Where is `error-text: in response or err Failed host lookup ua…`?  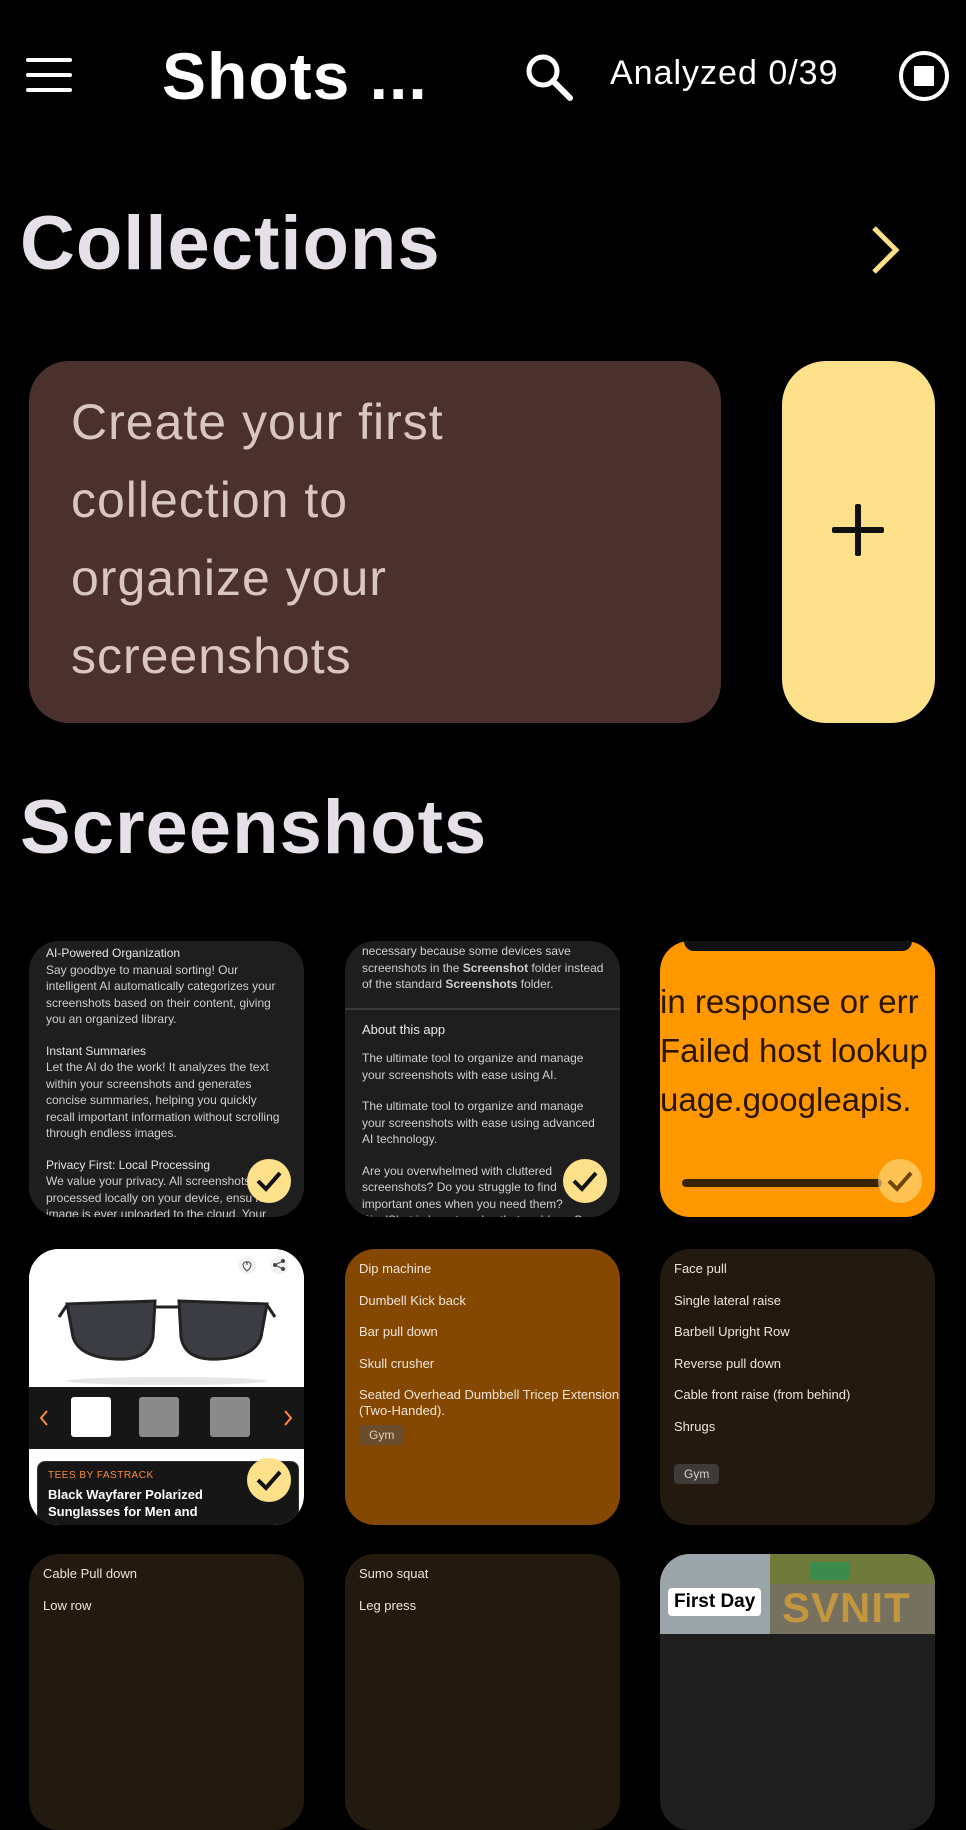
error-text: in response or err Failed host lookup ua… is located at coordinates (794, 1050).